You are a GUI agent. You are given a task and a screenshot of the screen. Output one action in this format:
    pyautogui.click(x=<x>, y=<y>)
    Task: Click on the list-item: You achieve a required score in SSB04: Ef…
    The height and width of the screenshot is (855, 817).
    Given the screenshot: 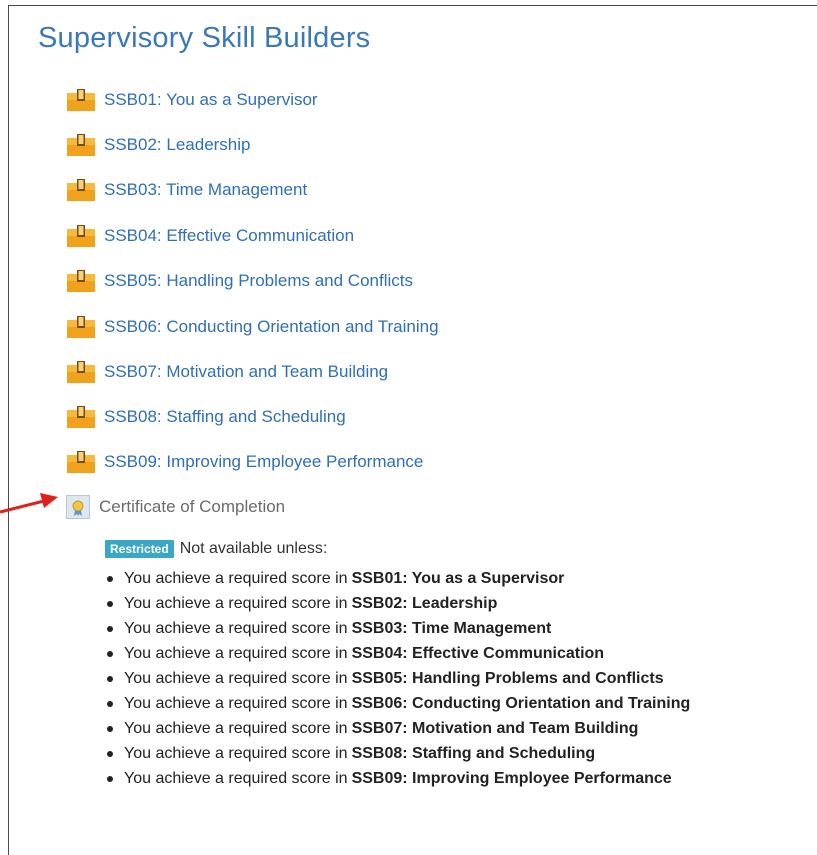 What is the action you would take?
    pyautogui.click(x=398, y=653)
    